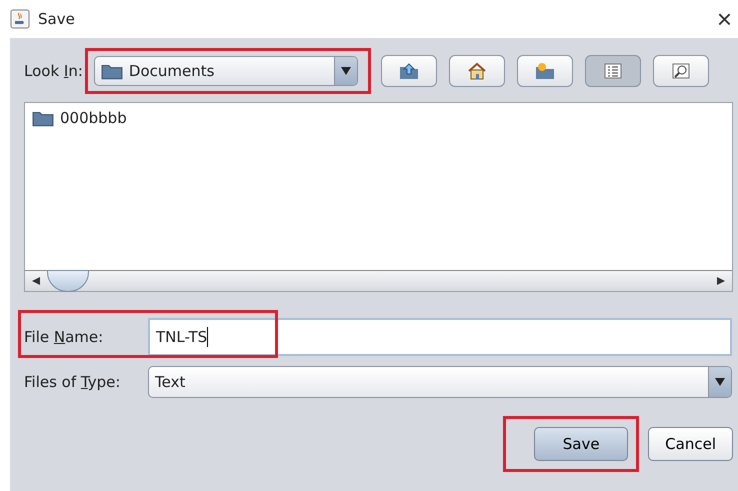  Describe the element at coordinates (724, 19) in the screenshot. I see `close-button: ×` at that location.